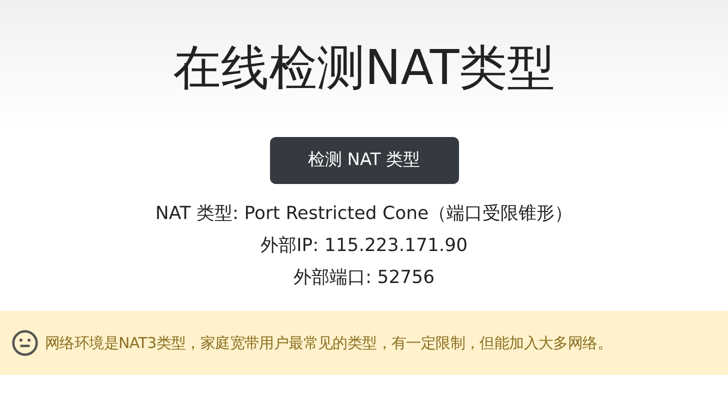 The image size is (728, 419). What do you see at coordinates (25, 343) in the screenshot?
I see `neutral-face-icon` at bounding box center [25, 343].